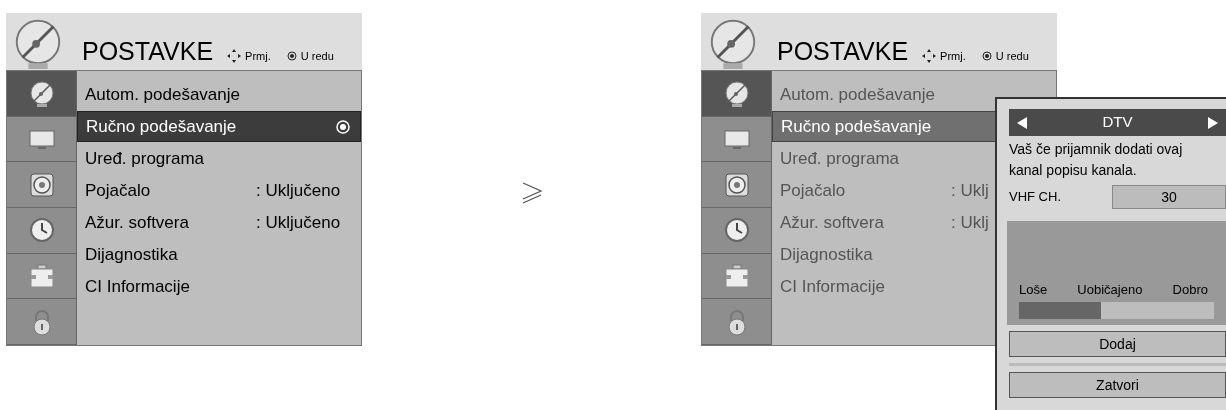  Describe the element at coordinates (1117, 385) in the screenshot. I see `dialog-button: Zatvori` at that location.